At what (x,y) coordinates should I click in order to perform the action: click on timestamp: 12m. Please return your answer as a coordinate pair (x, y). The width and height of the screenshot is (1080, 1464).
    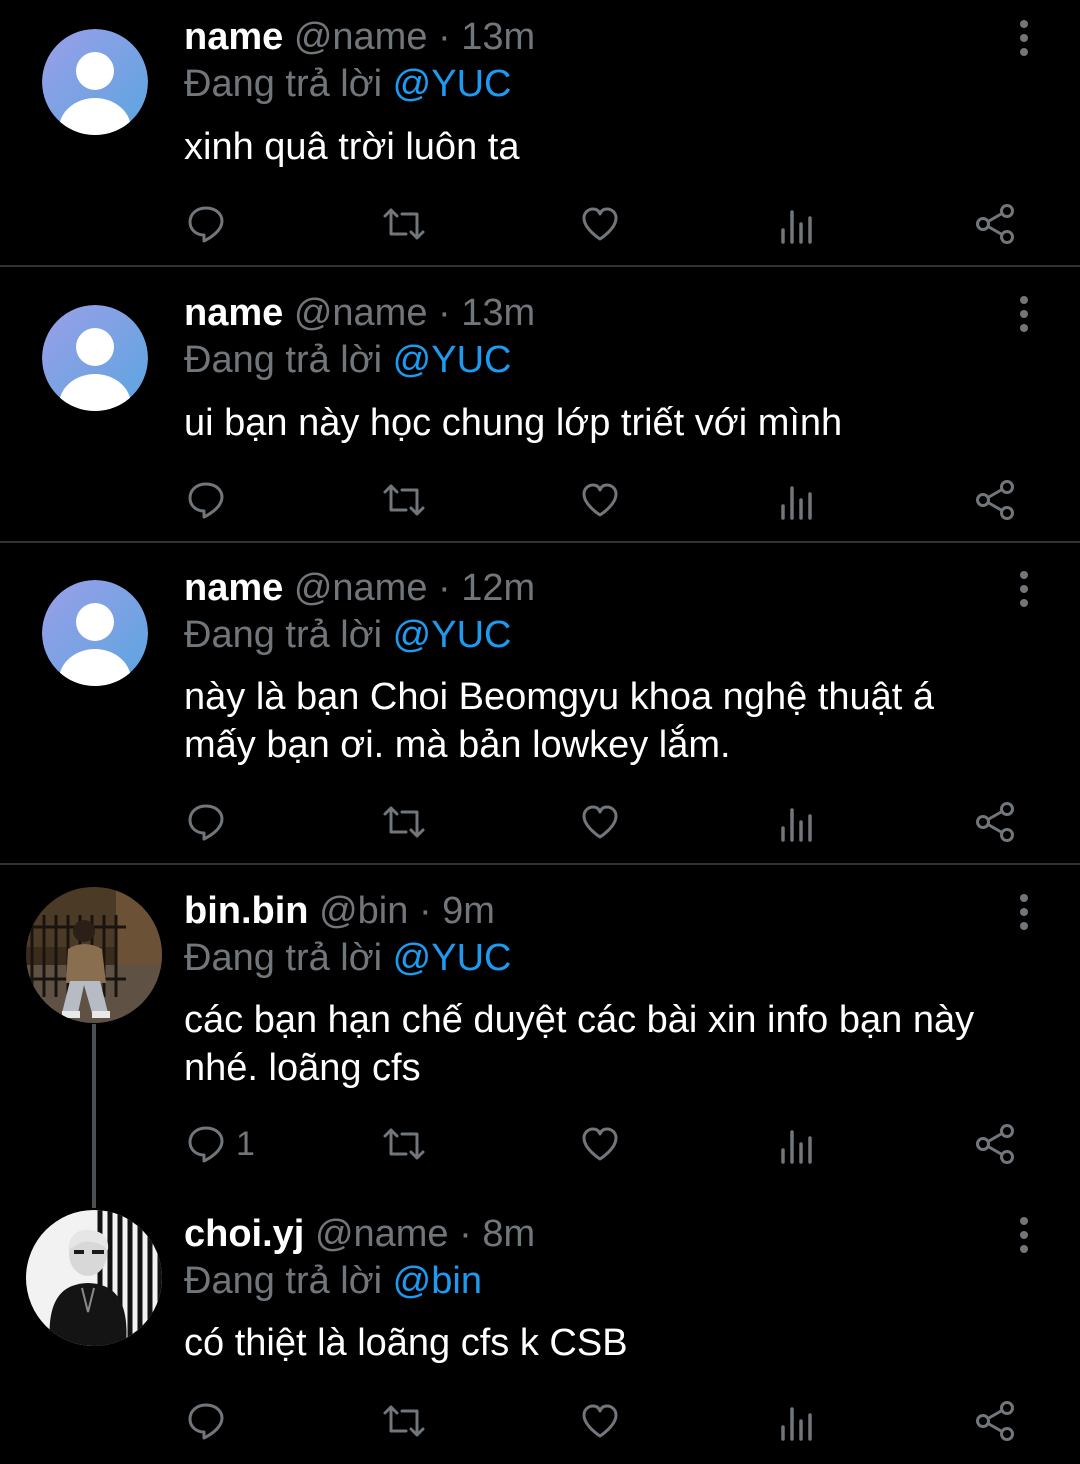
    Looking at the image, I should click on (498, 588).